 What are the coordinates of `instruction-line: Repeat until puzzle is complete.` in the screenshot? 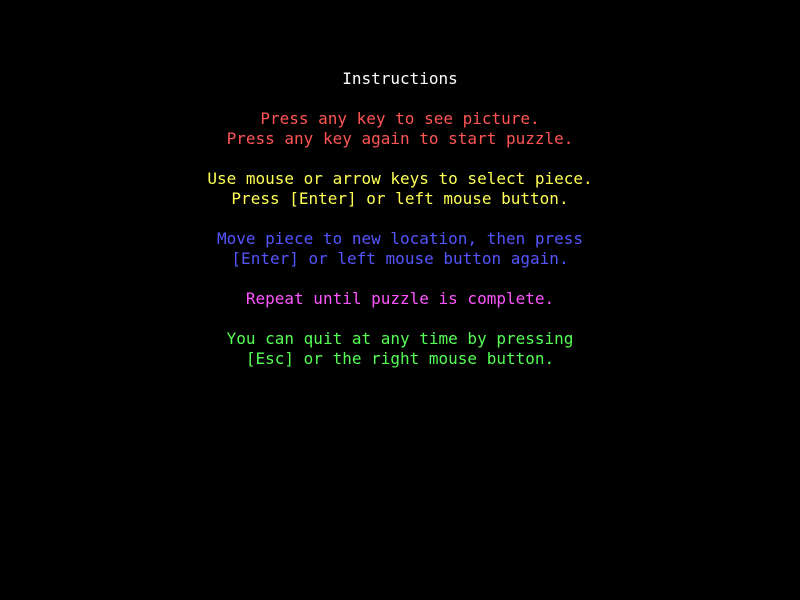 It's located at (400, 298).